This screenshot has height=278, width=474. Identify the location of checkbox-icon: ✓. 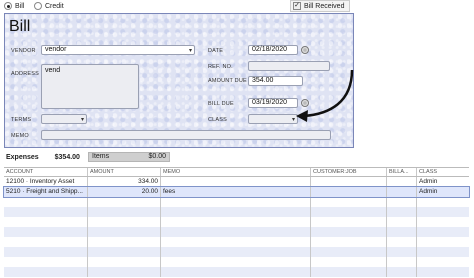
(297, 6).